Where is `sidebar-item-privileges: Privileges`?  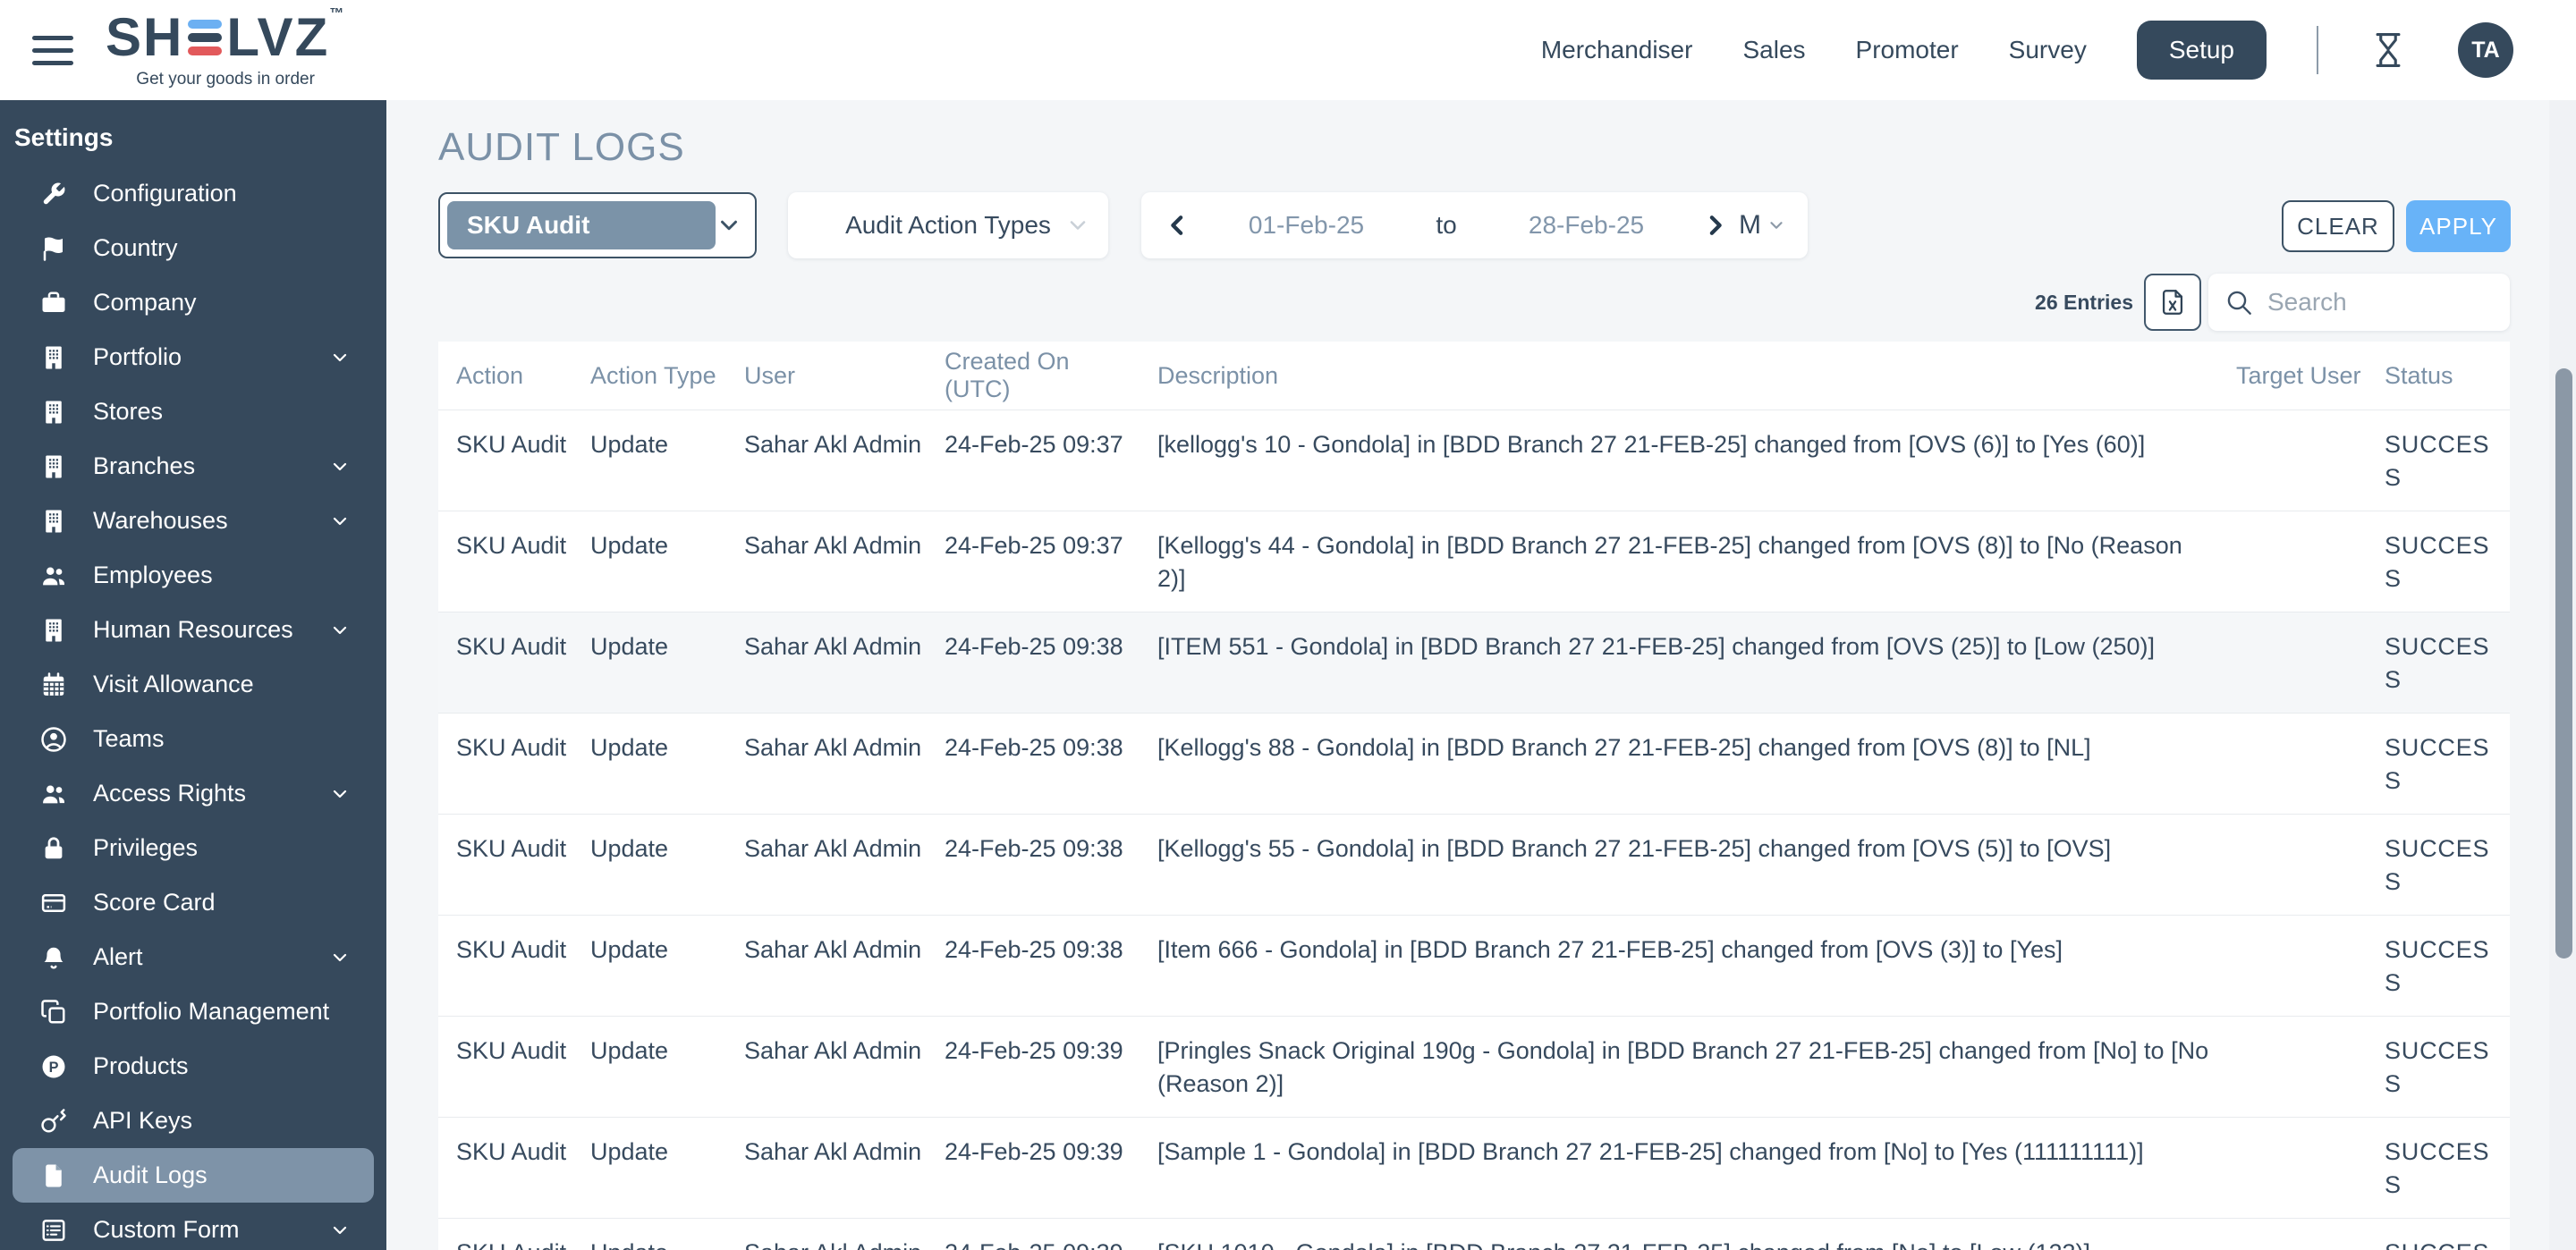
sidebar-item-privileges: Privileges is located at coordinates (193, 848).